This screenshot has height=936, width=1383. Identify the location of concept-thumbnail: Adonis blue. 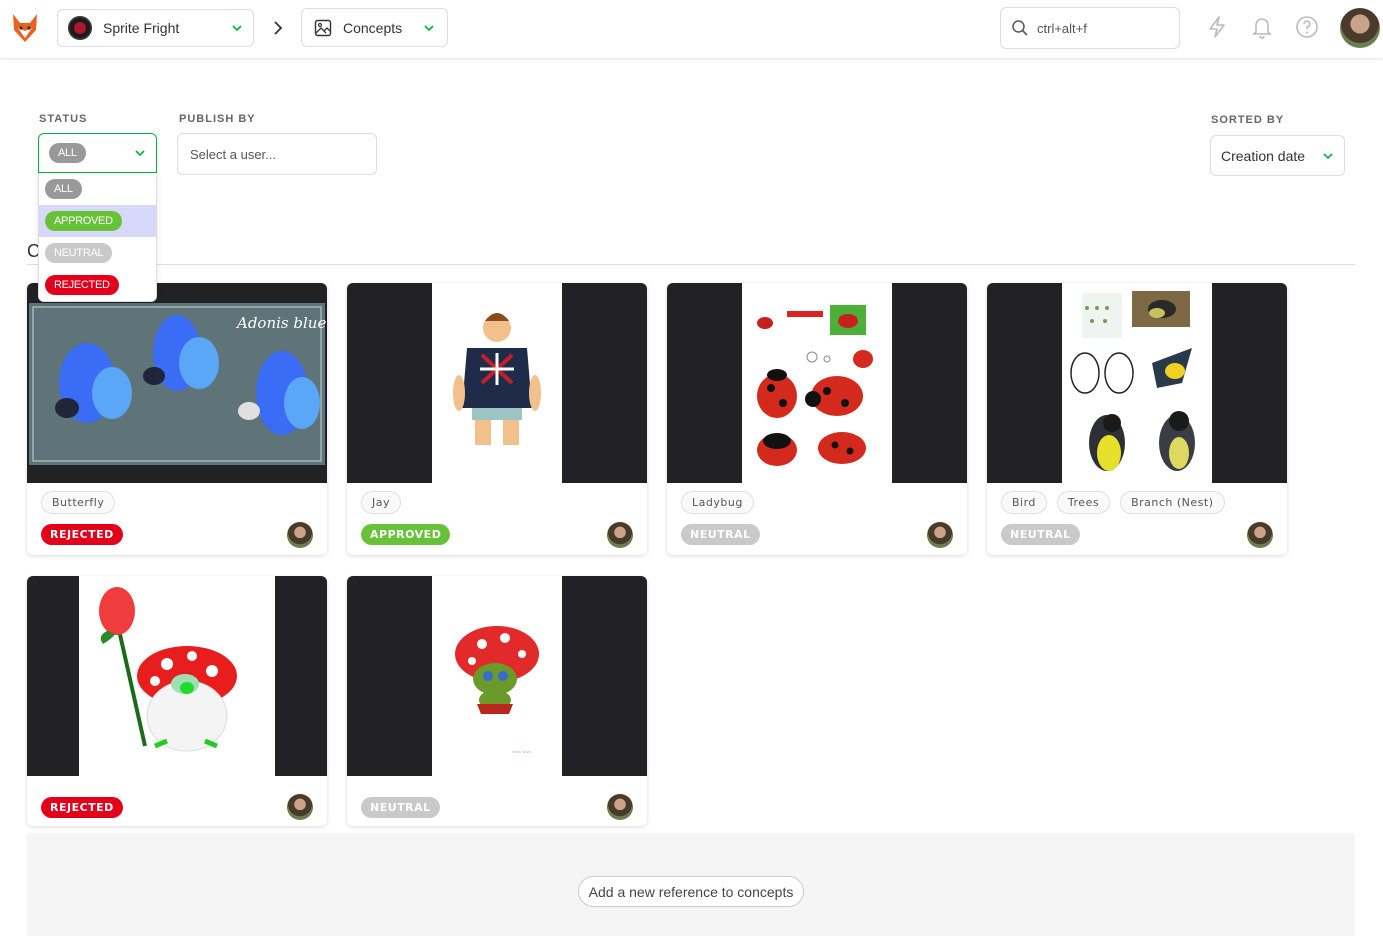
(177, 383).